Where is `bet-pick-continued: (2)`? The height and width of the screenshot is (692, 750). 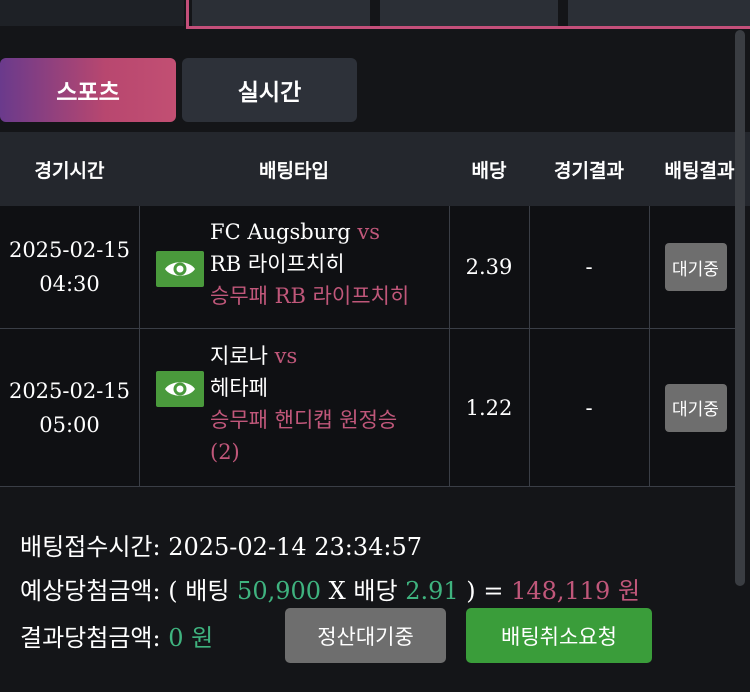
bet-pick-continued: (2) is located at coordinates (225, 452).